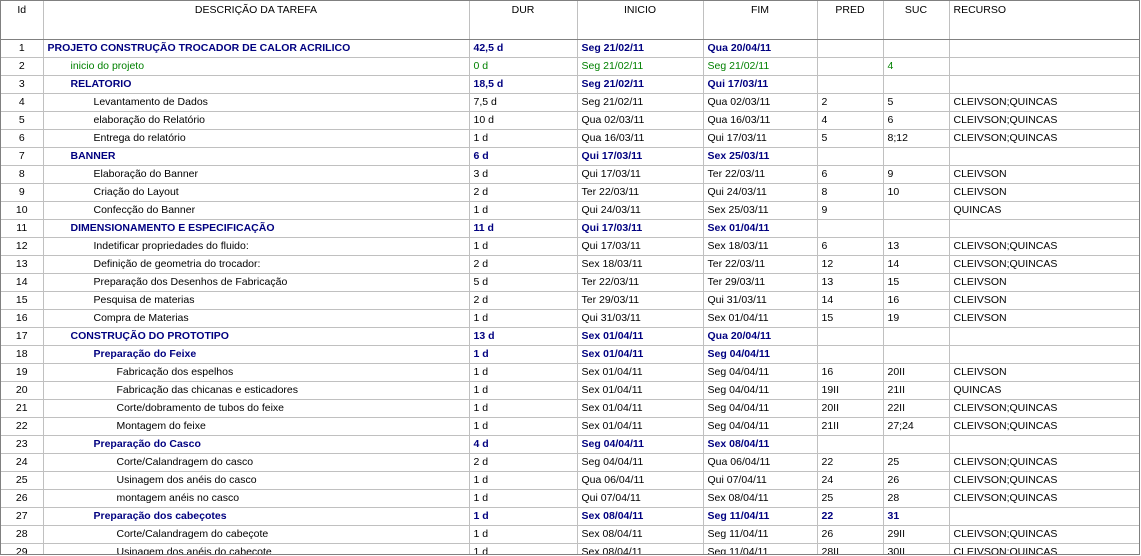 The height and width of the screenshot is (556, 1141). I want to click on cell-finish: Qua 06/04/11, so click(760, 462).